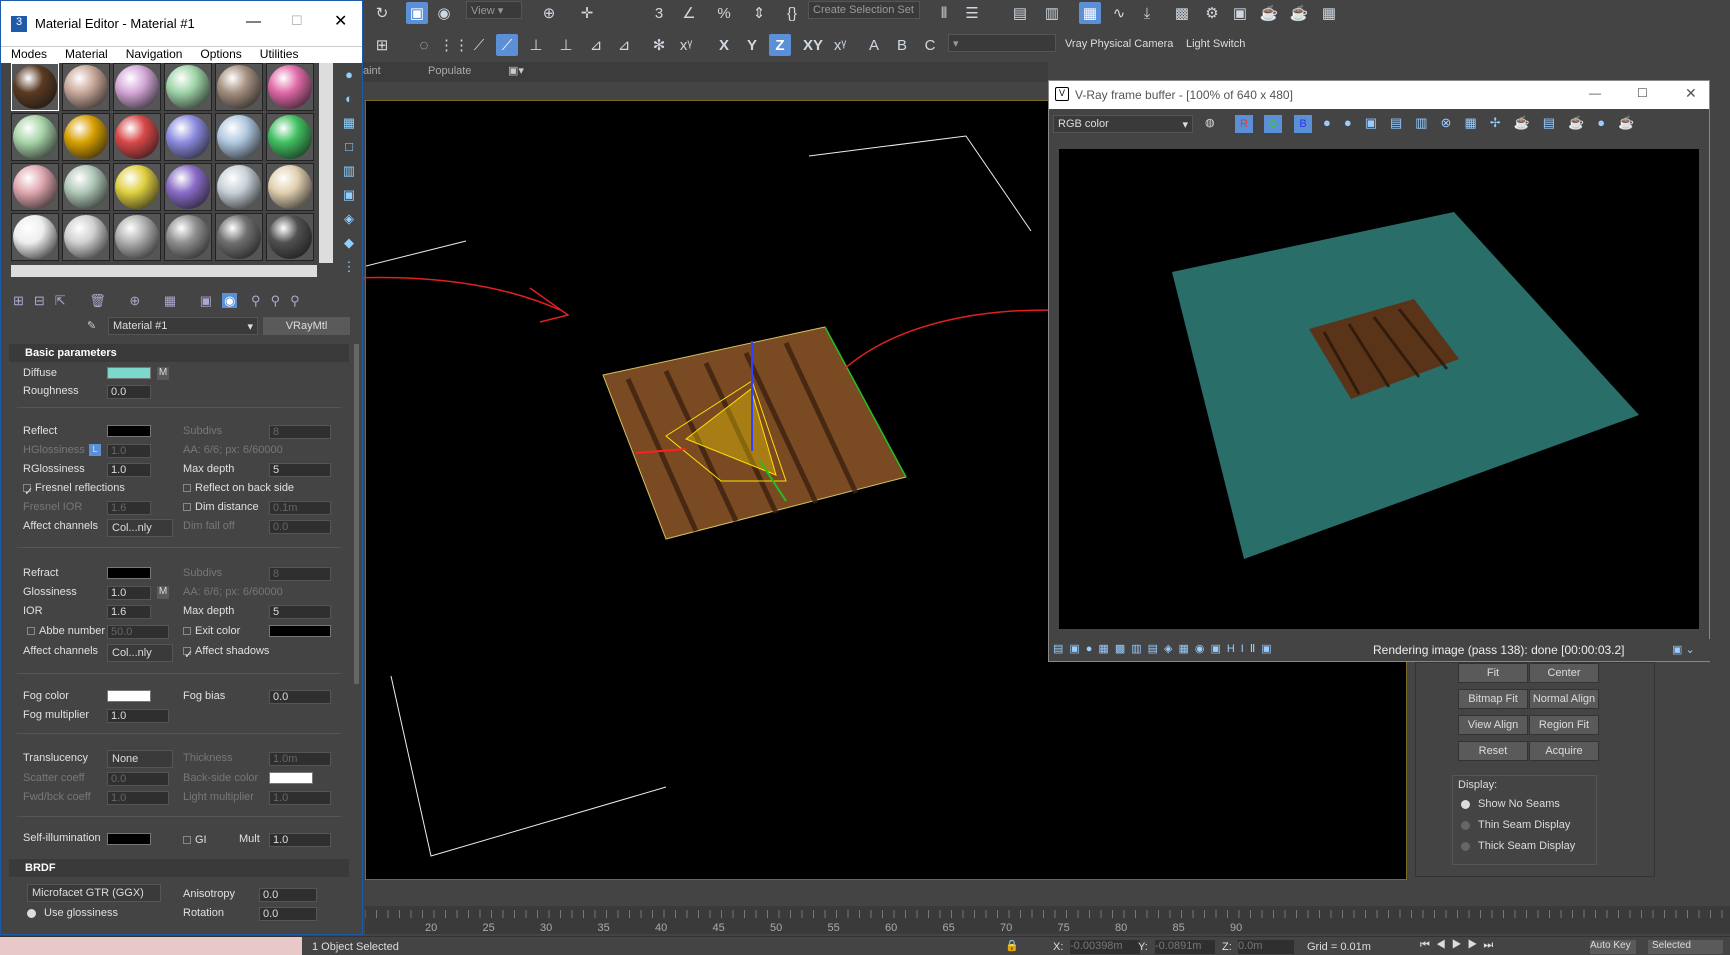  Describe the element at coordinates (1459, 945) in the screenshot. I see `playback-controls: ⏮◀▶▶⏭` at that location.